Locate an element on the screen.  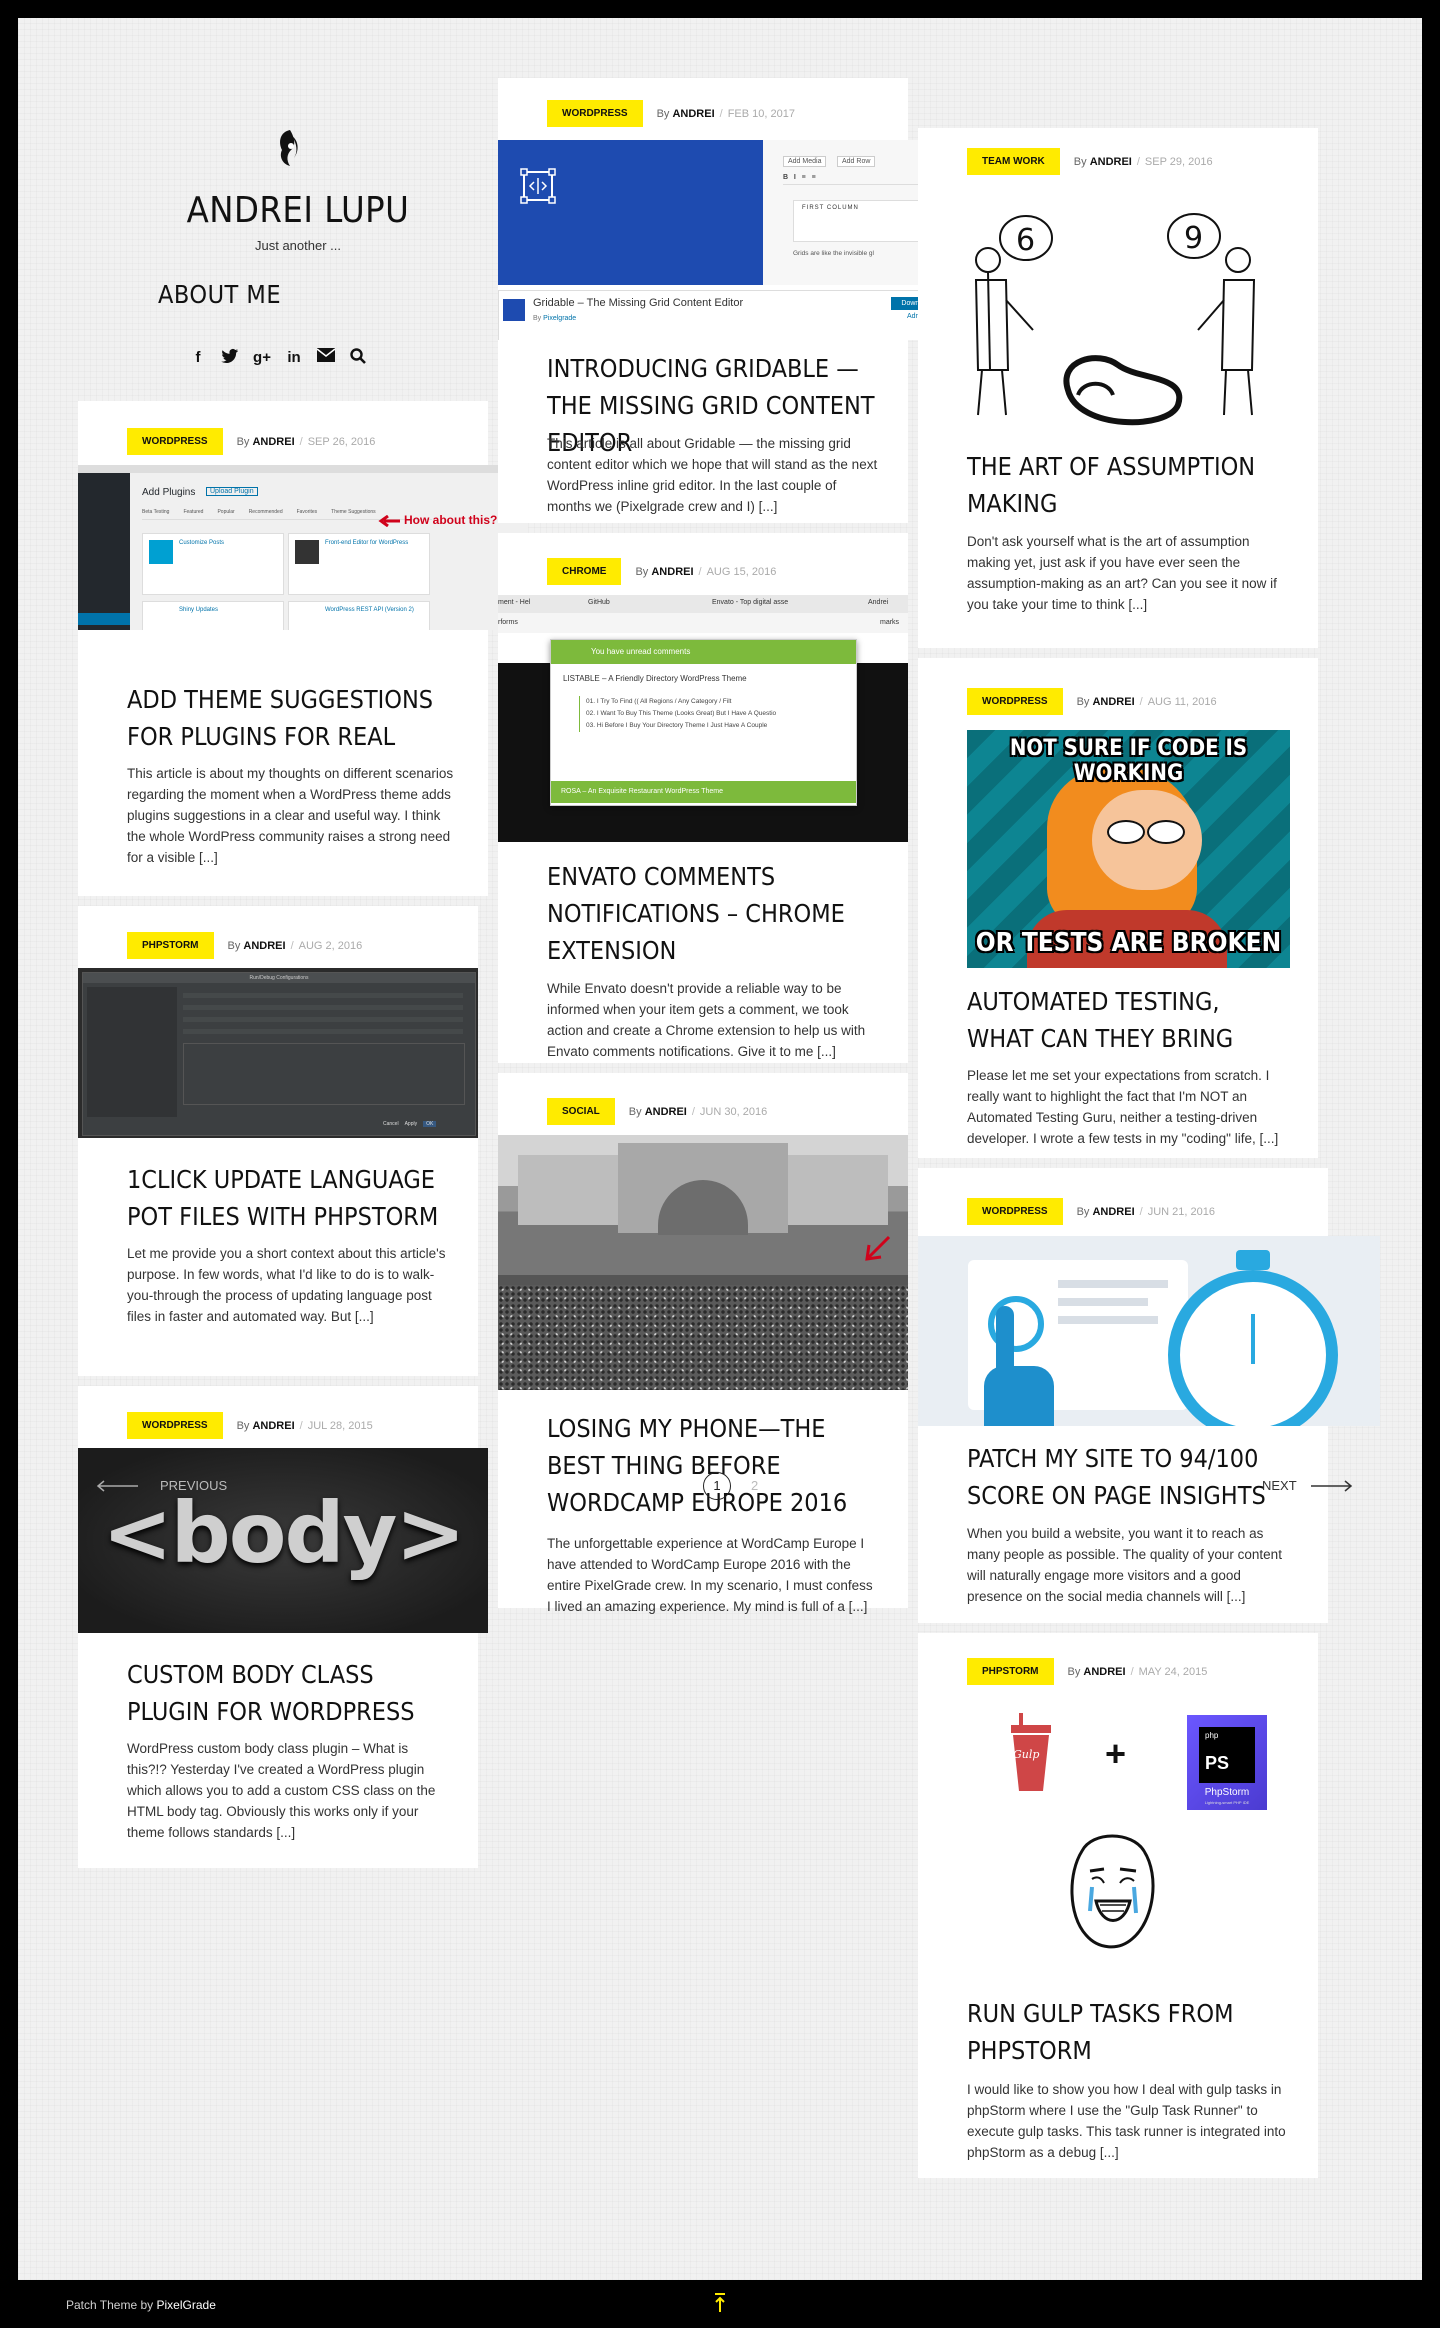
search-icon is located at coordinates (358, 358).